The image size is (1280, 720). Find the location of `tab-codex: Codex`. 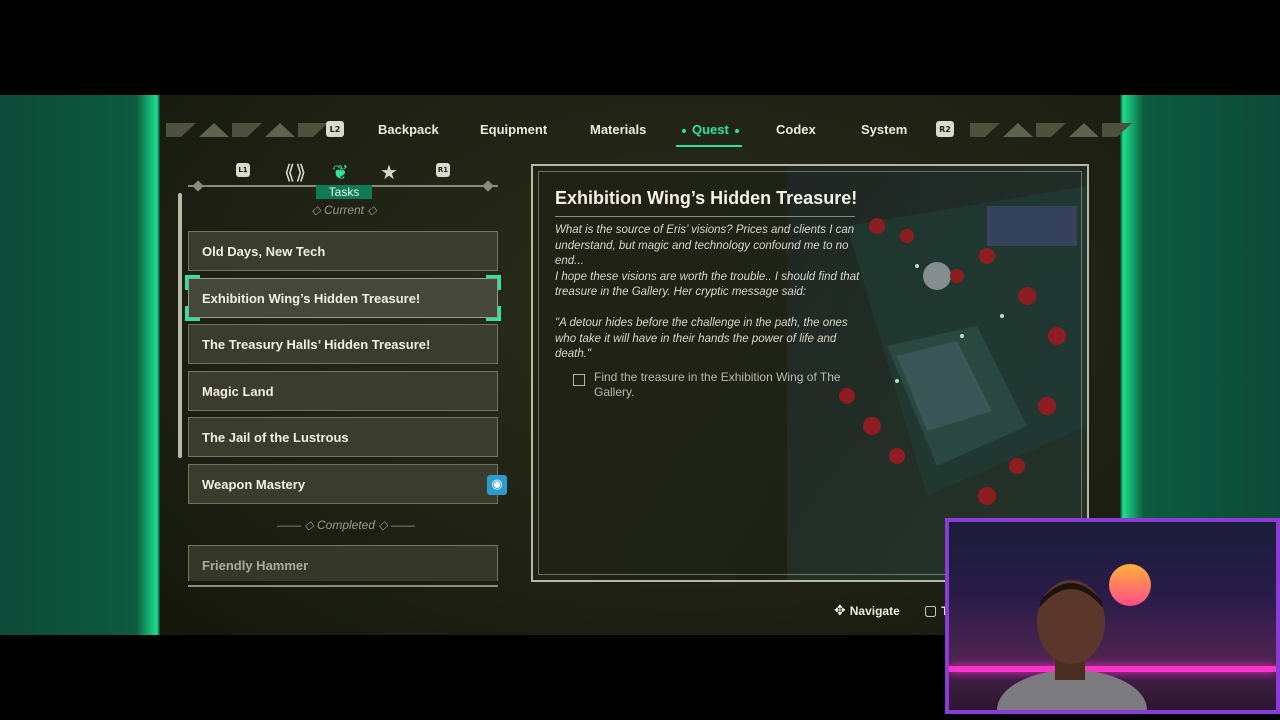

tab-codex: Codex is located at coordinates (796, 129).